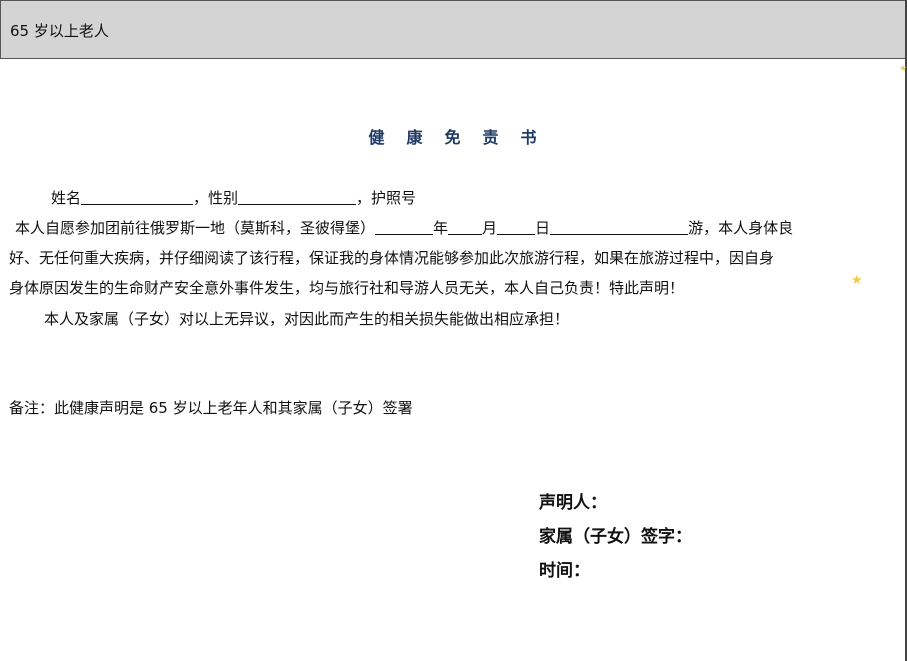  Describe the element at coordinates (490, 228) in the screenshot. I see `month-label: 月` at that location.